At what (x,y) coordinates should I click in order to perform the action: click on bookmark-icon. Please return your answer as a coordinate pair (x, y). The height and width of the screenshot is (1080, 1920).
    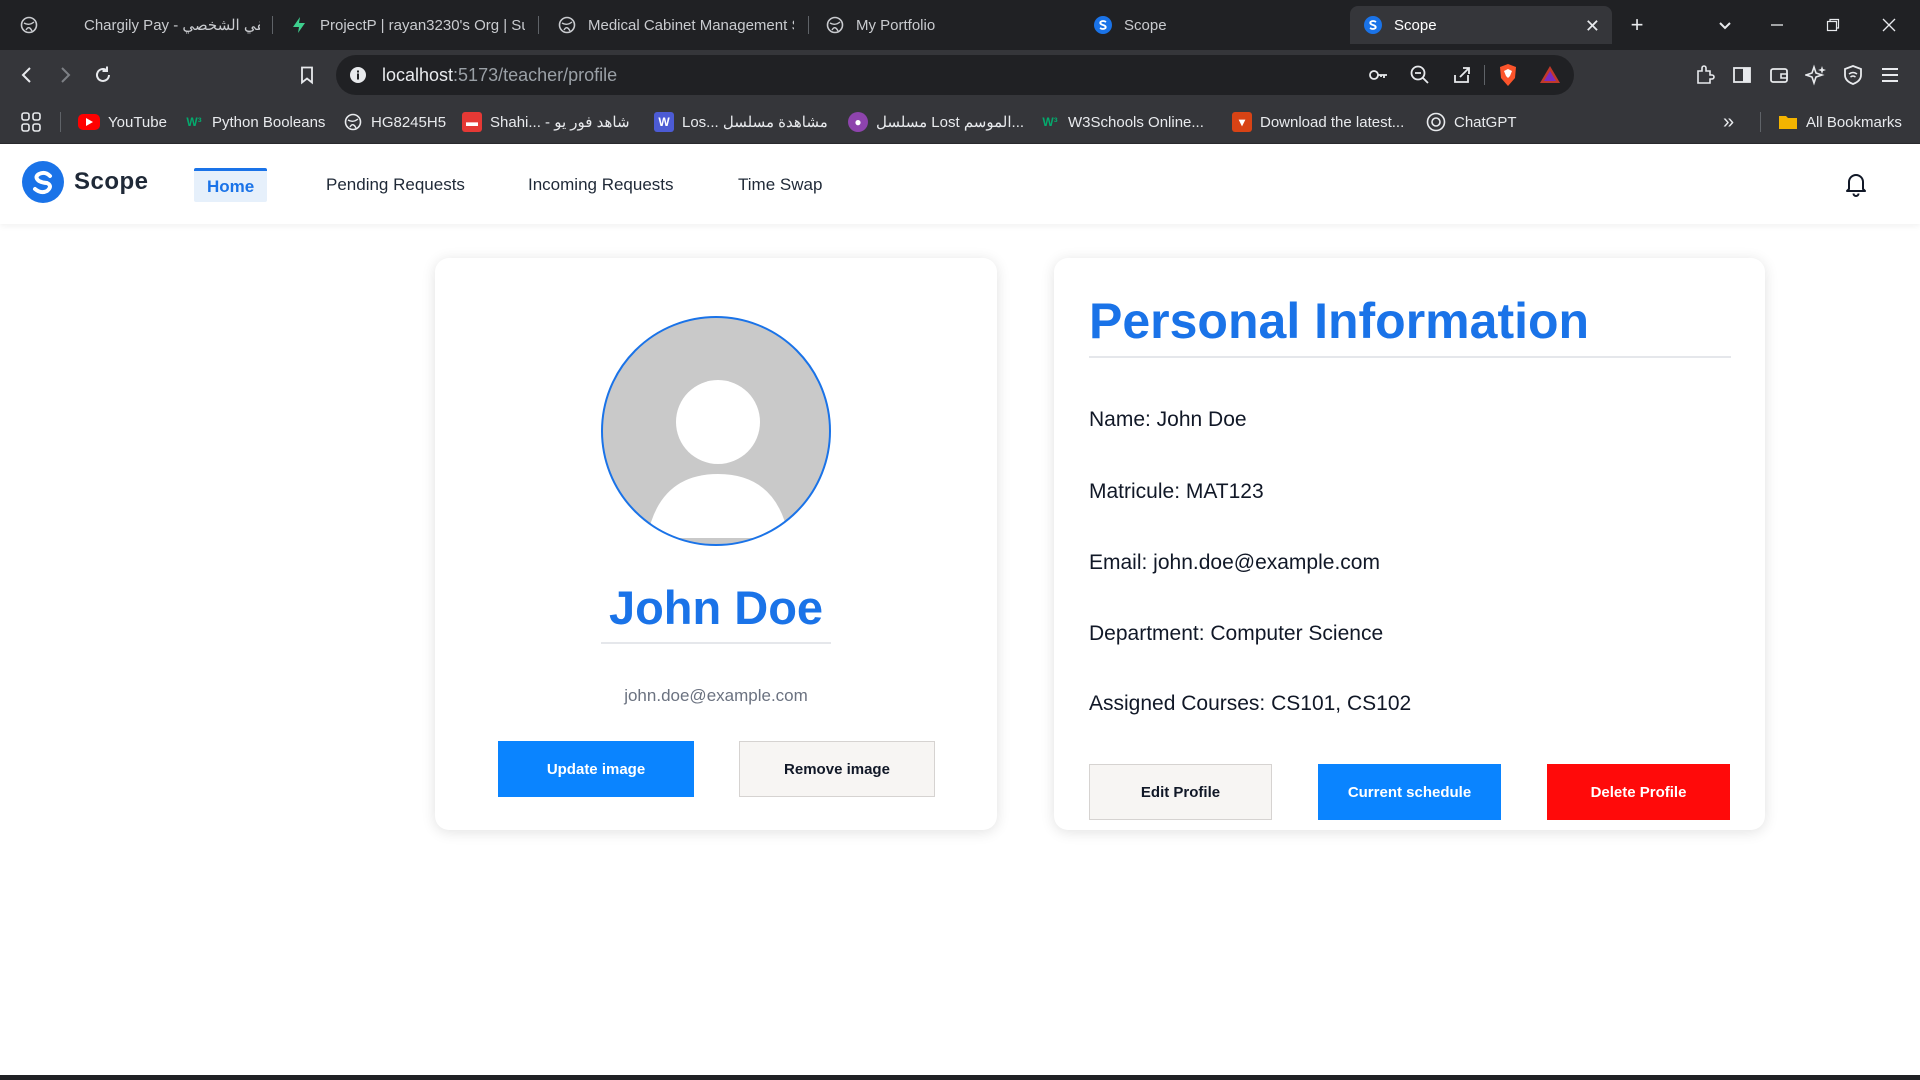
    Looking at the image, I should click on (307, 75).